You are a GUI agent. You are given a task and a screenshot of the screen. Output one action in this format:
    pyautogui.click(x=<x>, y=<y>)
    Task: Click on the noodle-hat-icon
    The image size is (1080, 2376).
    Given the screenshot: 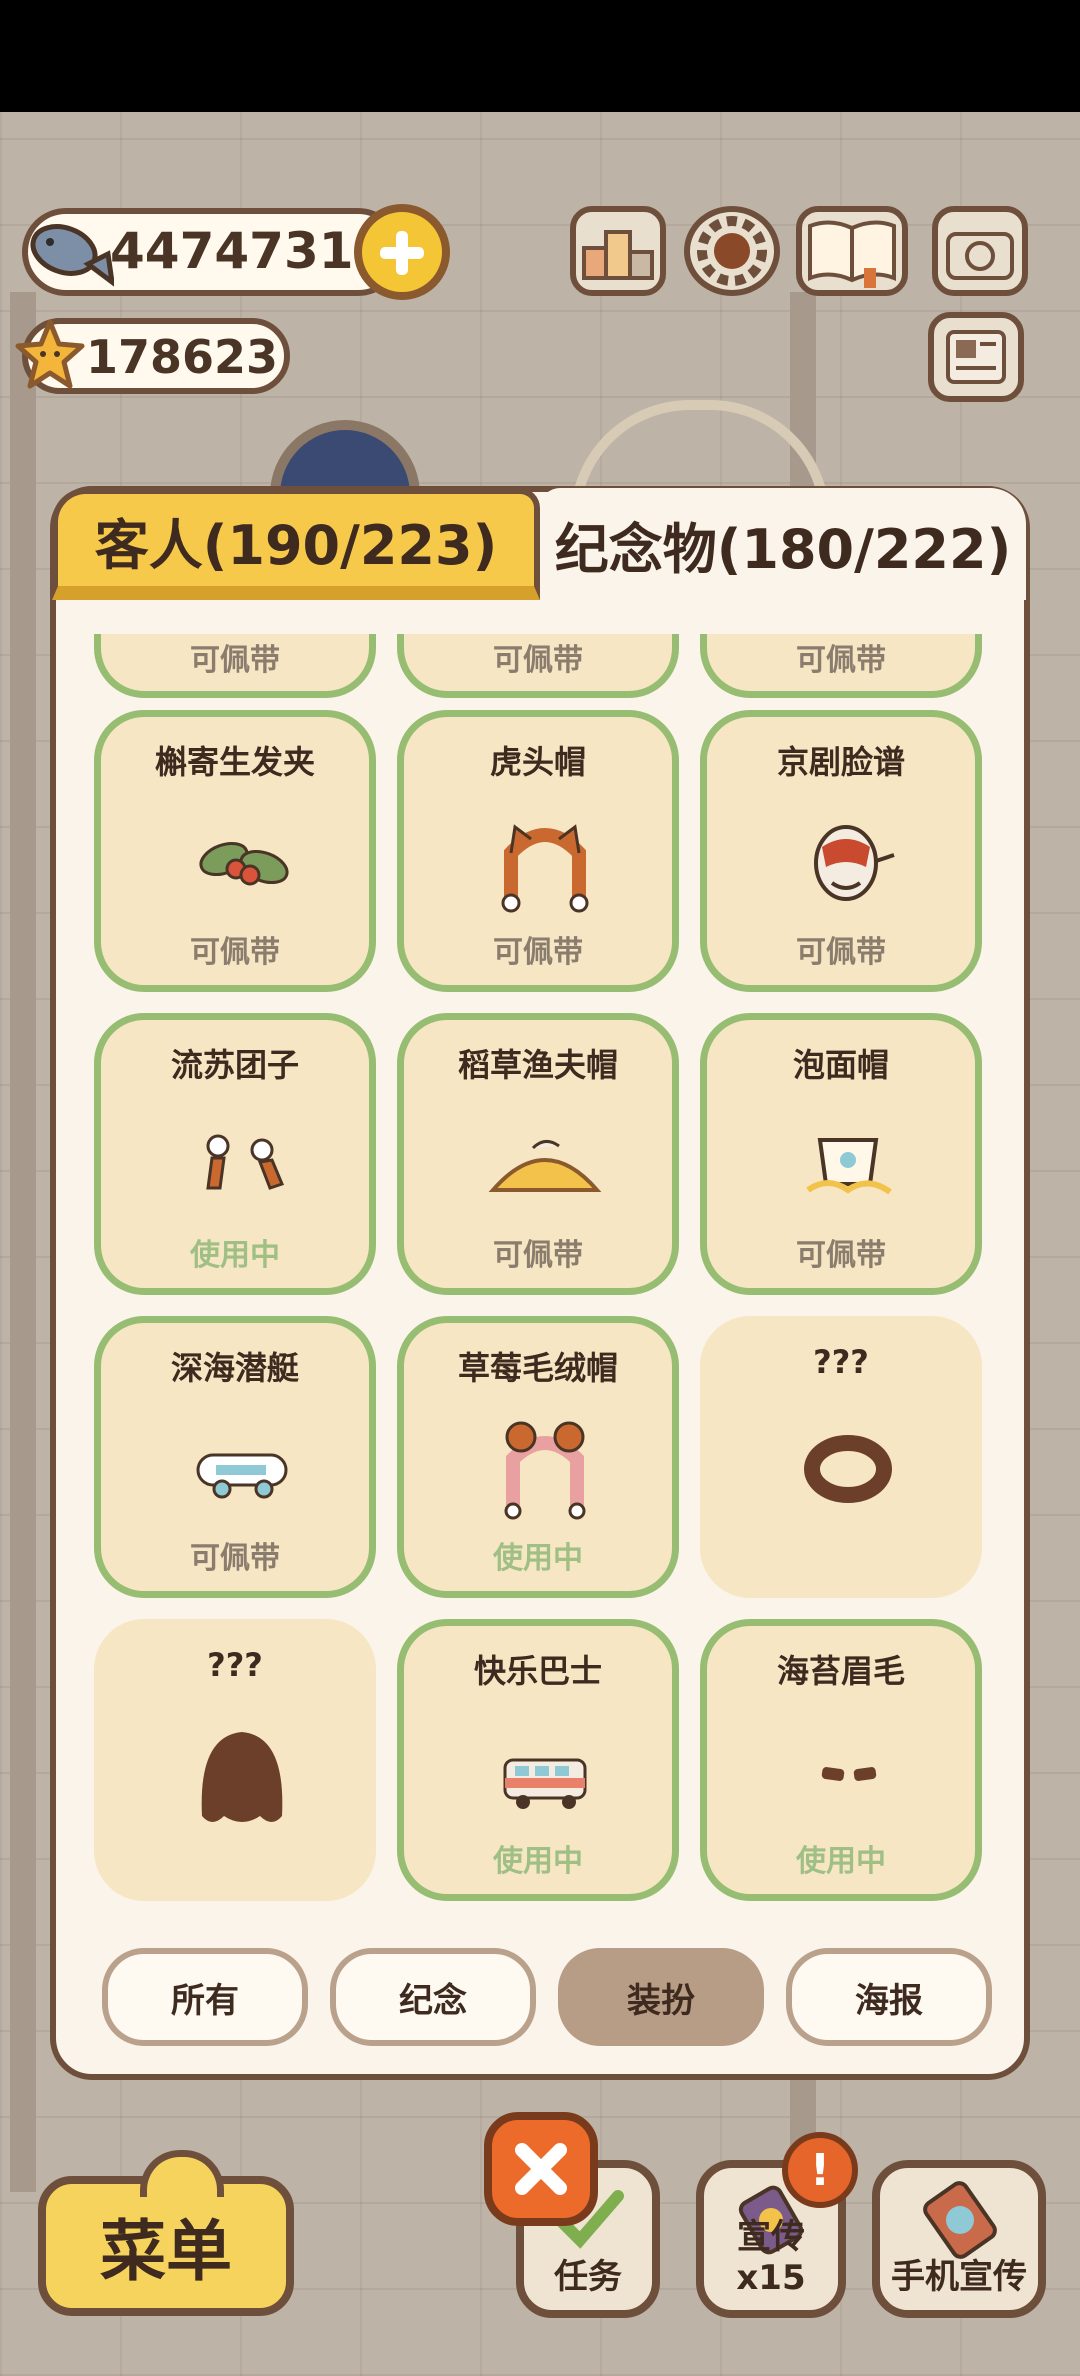 What is the action you would take?
    pyautogui.click(x=849, y=1166)
    